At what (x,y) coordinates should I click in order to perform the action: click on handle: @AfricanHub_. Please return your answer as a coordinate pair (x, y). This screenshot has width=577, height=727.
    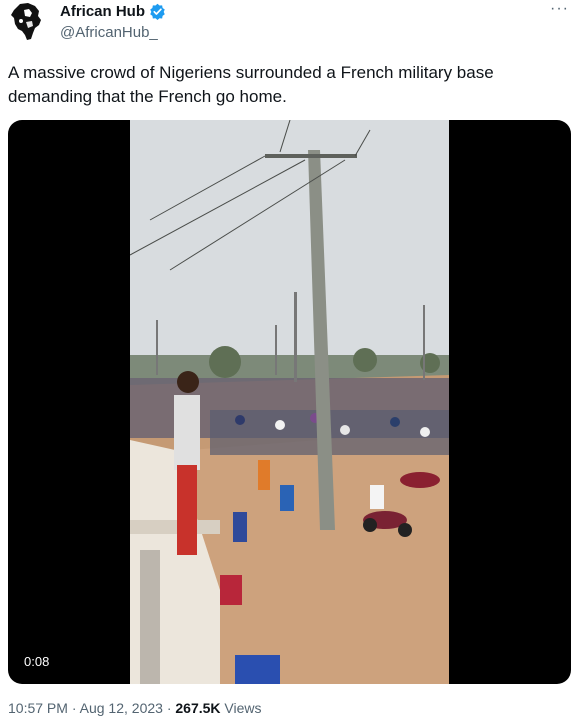
    Looking at the image, I should click on (109, 32).